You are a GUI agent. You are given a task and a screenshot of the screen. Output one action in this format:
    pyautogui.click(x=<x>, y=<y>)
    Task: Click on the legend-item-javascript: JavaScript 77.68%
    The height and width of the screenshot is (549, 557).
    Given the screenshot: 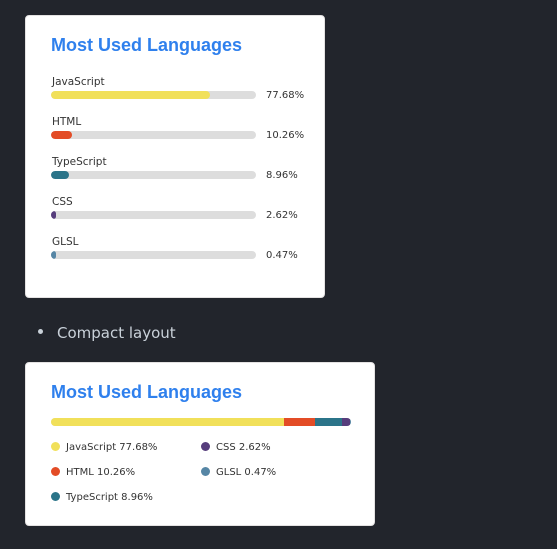 What is the action you would take?
    pyautogui.click(x=104, y=447)
    